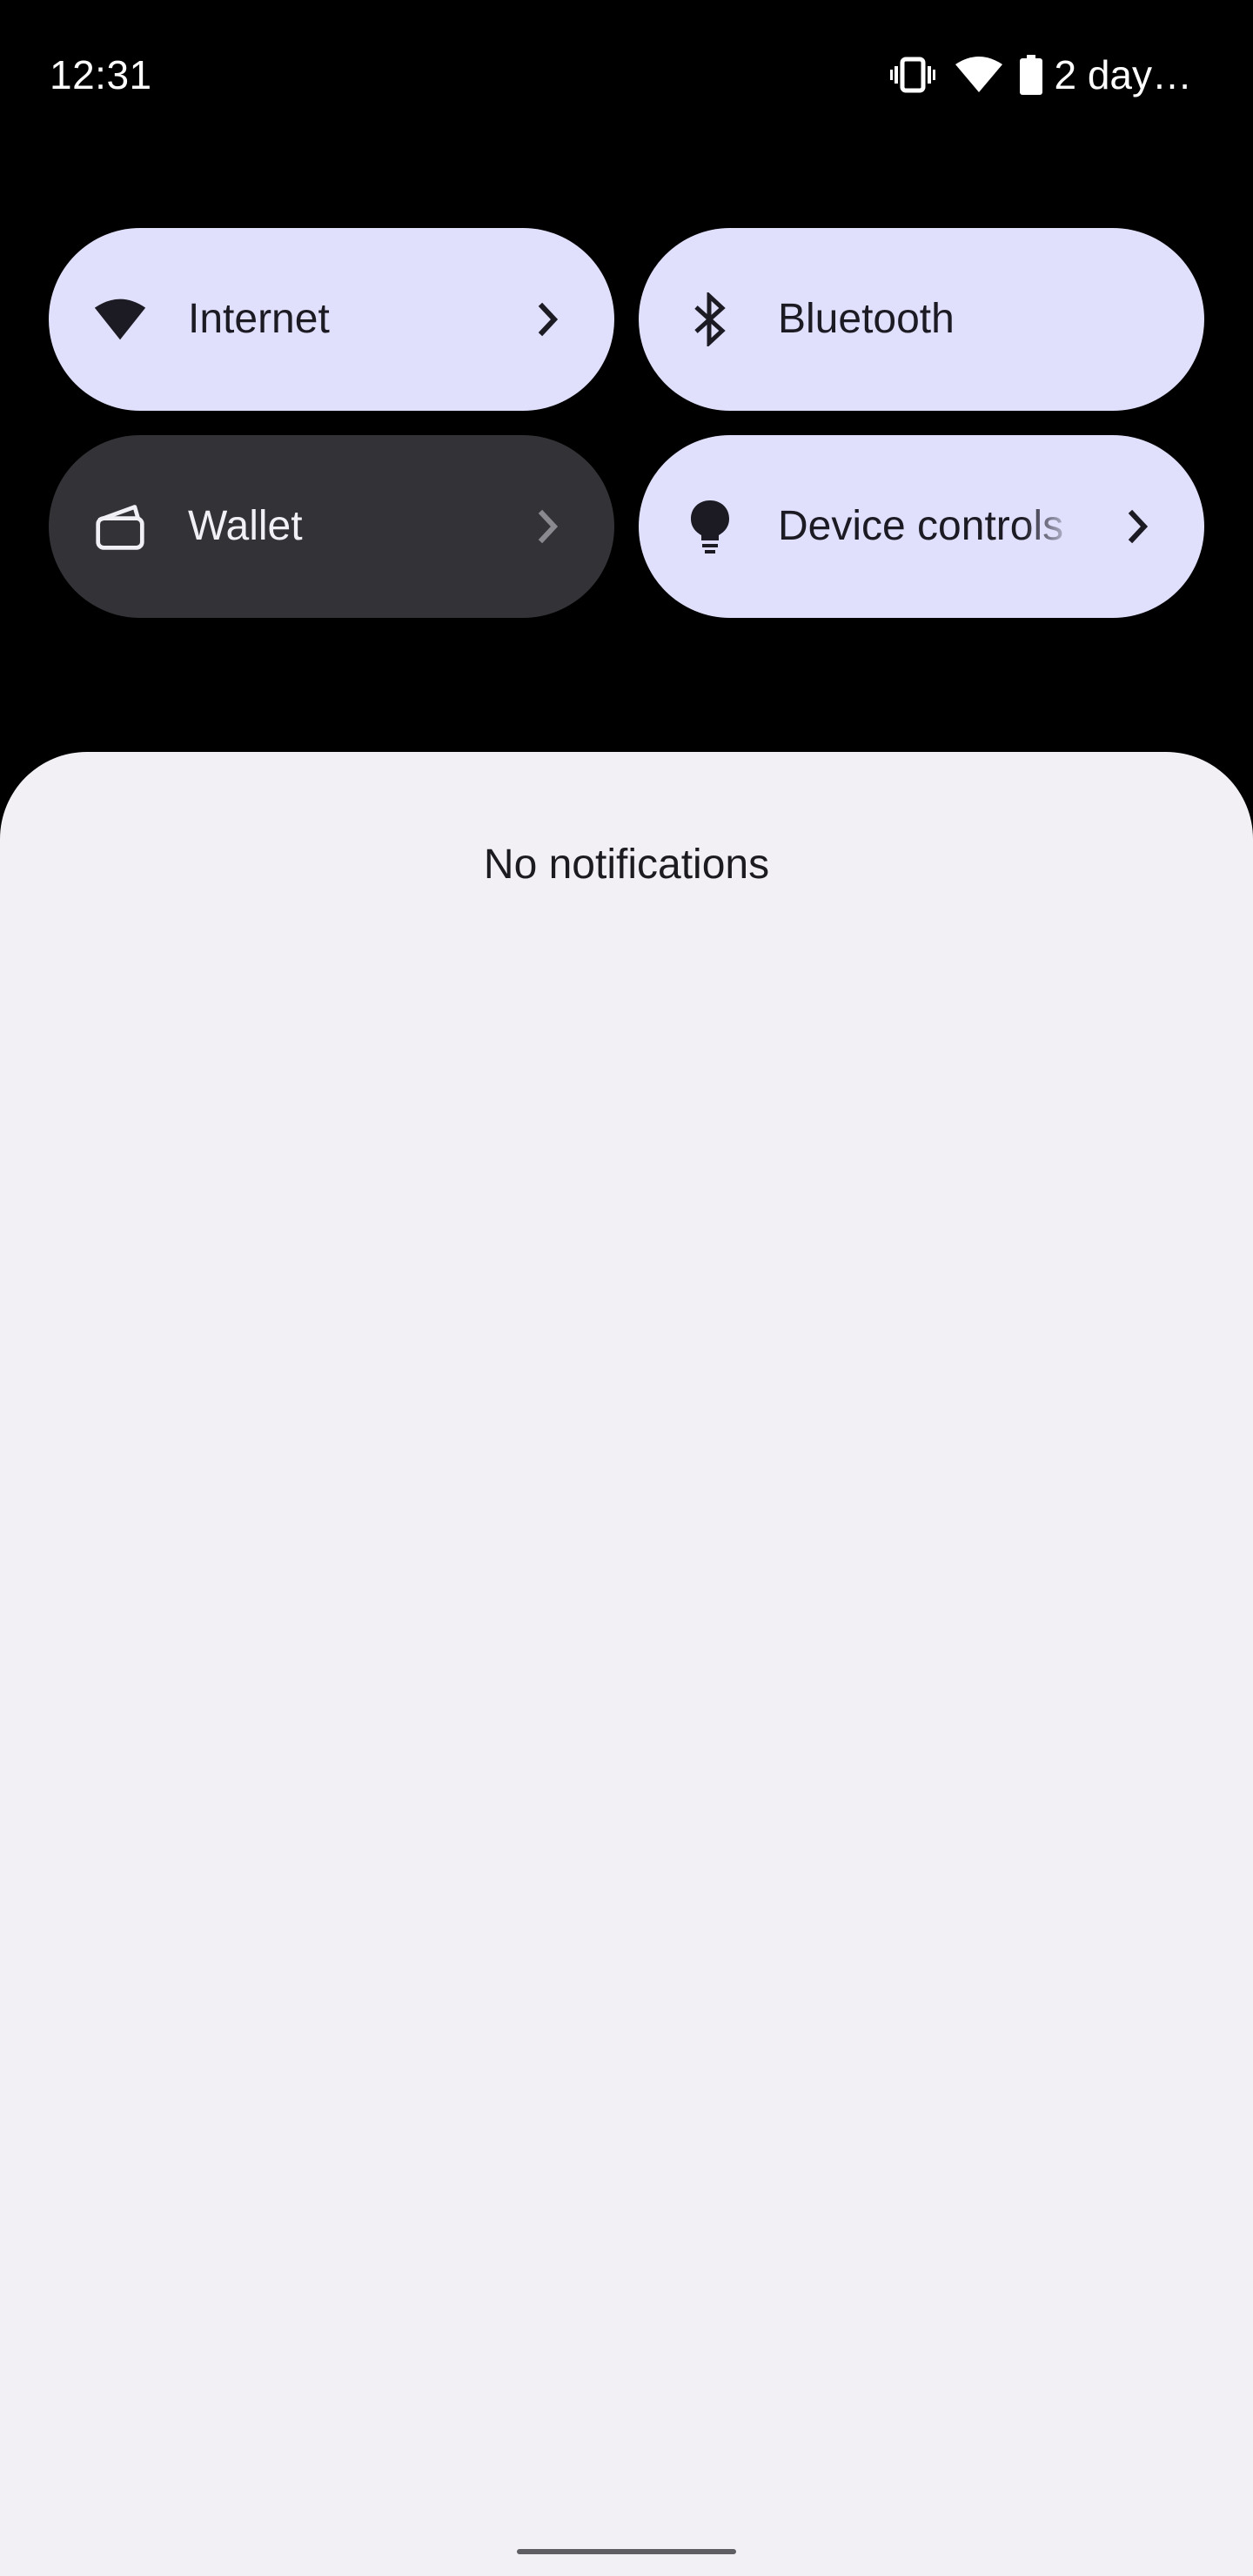 The image size is (1253, 2576). What do you see at coordinates (710, 526) in the screenshot?
I see `lightbulb-icon` at bounding box center [710, 526].